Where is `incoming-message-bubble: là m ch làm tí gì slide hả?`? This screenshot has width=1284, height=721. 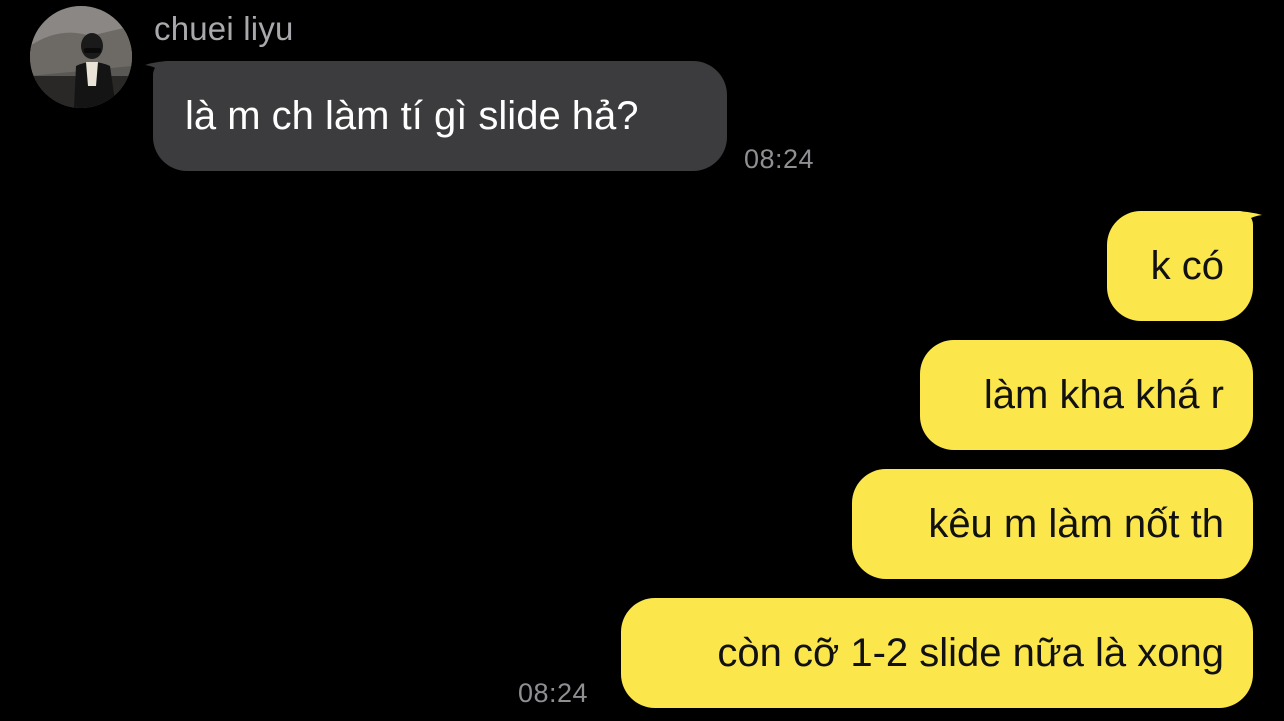 incoming-message-bubble: là m ch làm tí gì slide hả? is located at coordinates (440, 116).